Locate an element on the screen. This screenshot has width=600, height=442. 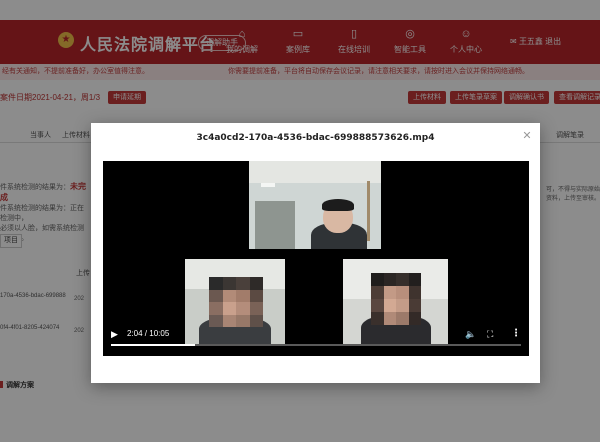
duration: 10:05 is located at coordinates (159, 333).